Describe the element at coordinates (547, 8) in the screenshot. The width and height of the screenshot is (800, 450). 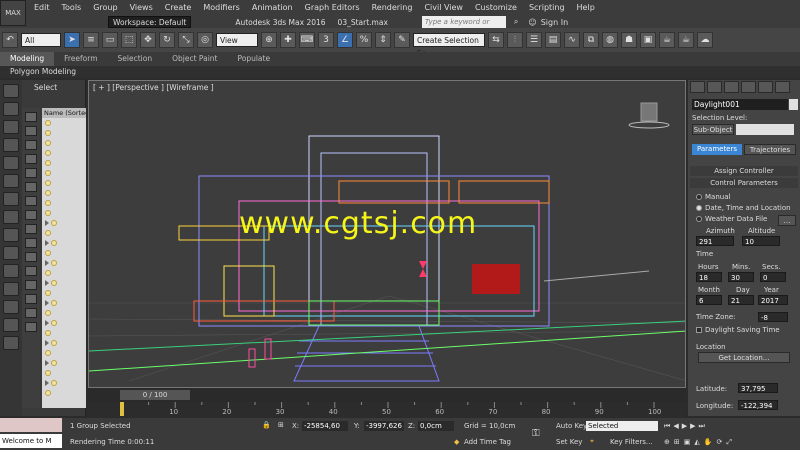
I see `menu-scripting: Scripting` at that location.